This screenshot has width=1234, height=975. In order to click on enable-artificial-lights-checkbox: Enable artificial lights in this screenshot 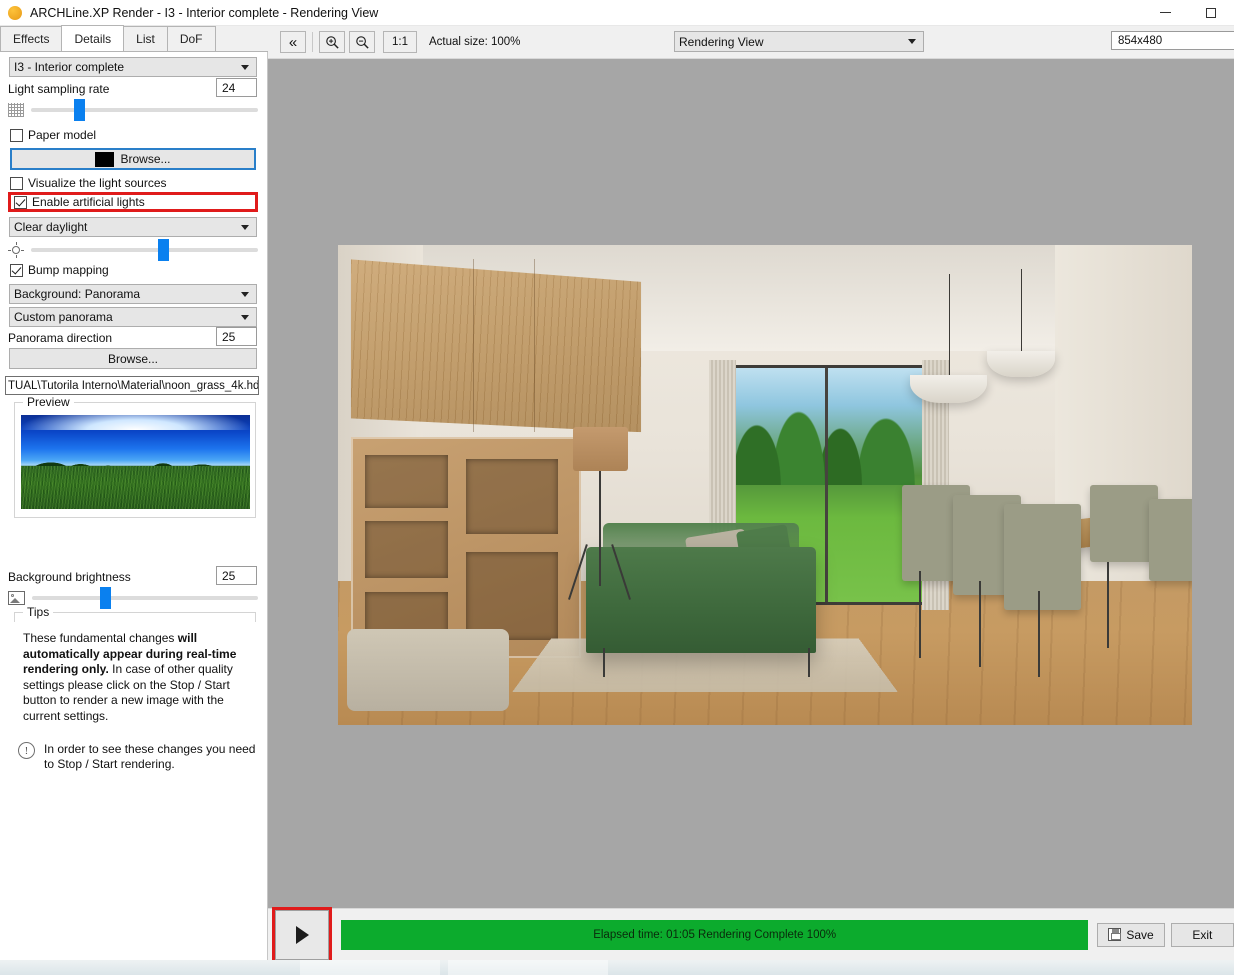, I will do `click(79, 202)`.